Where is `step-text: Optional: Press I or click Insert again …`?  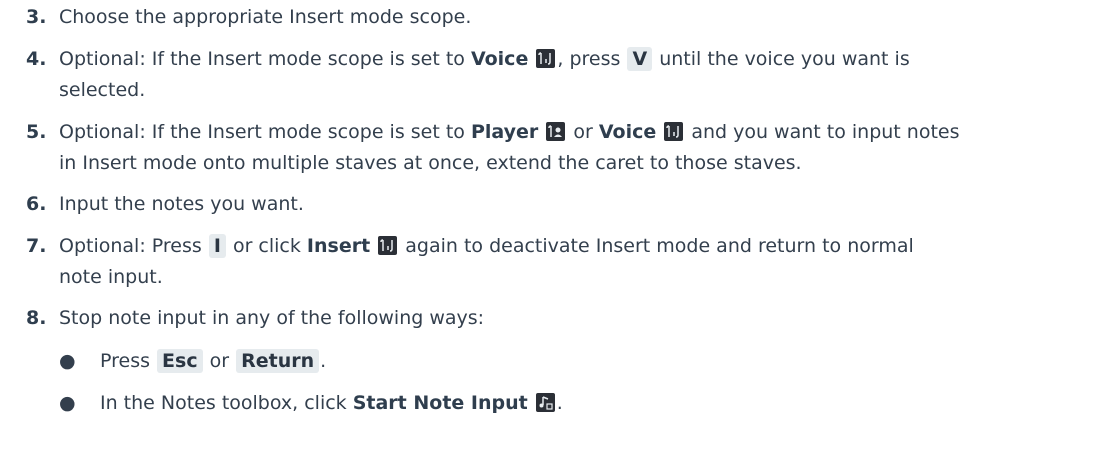 step-text: Optional: Press I or click Insert again … is located at coordinates (486, 261).